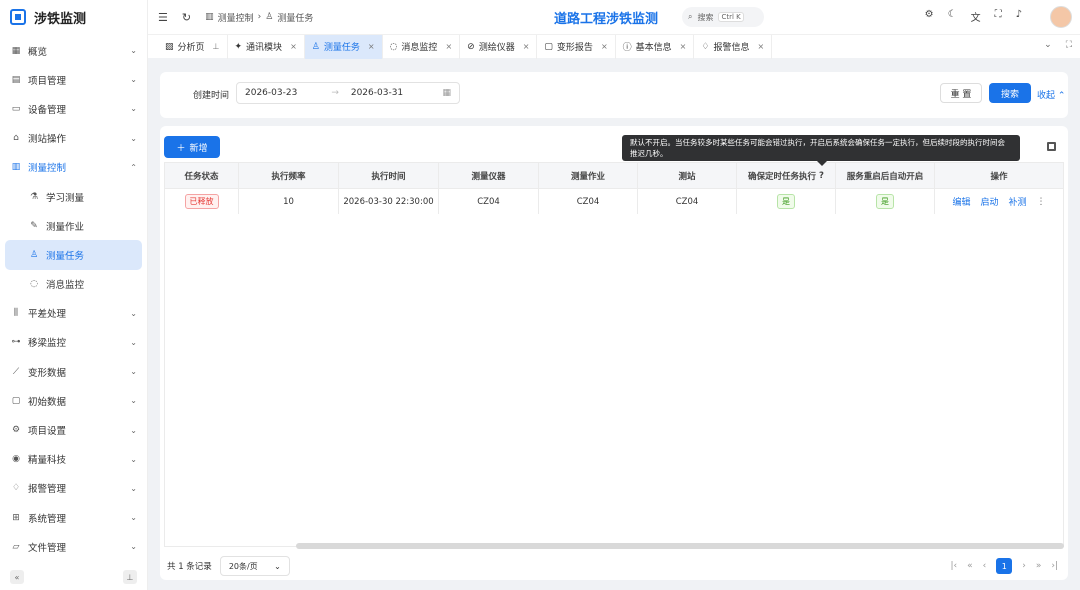 This screenshot has height=590, width=1080. Describe the element at coordinates (186, 17) in the screenshot. I see `refresh-icon: ↻` at that location.